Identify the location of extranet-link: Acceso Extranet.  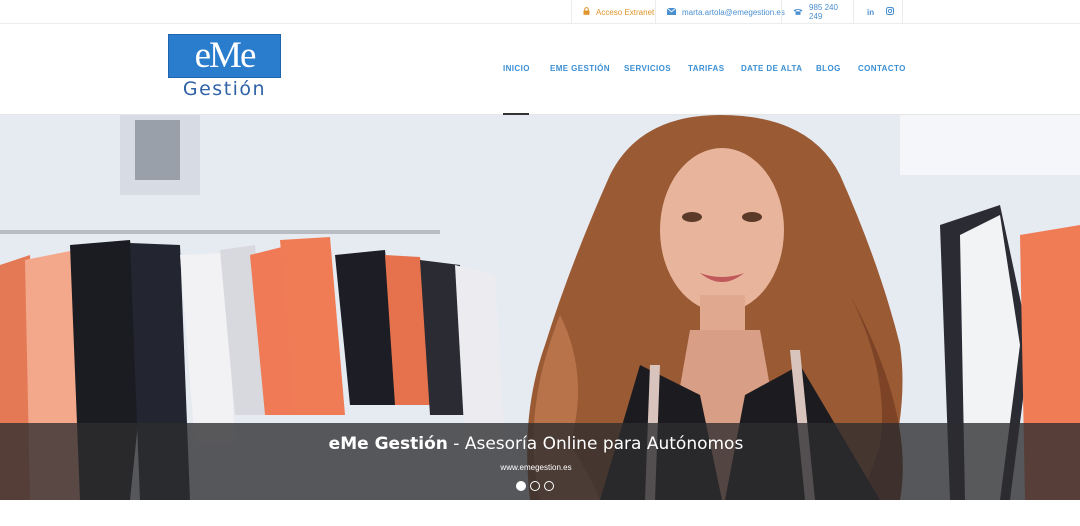
(613, 12).